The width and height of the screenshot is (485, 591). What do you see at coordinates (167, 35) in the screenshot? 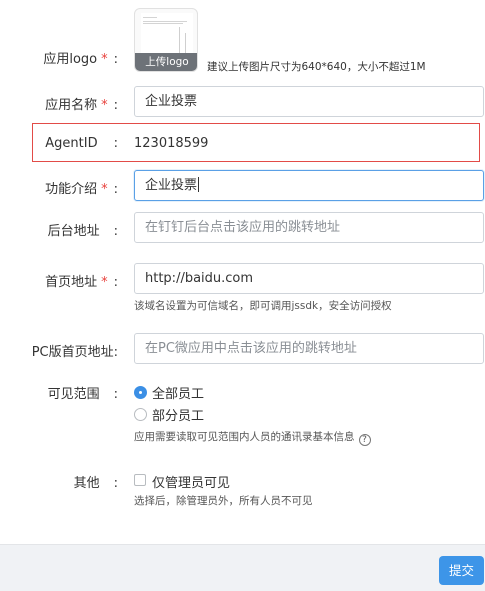
I see `logo-preview-image` at bounding box center [167, 35].